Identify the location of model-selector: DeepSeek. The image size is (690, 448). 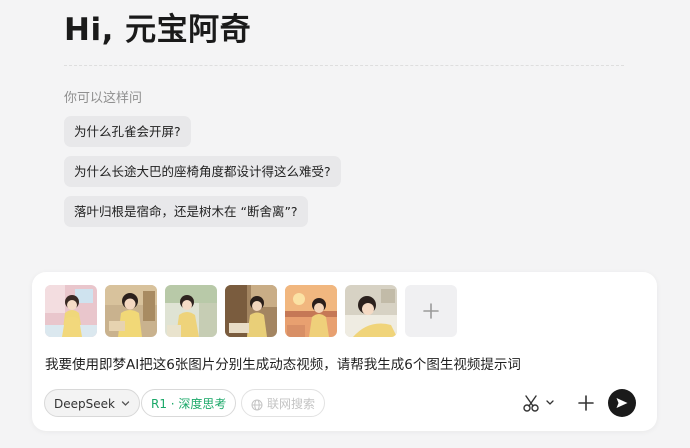
(92, 403).